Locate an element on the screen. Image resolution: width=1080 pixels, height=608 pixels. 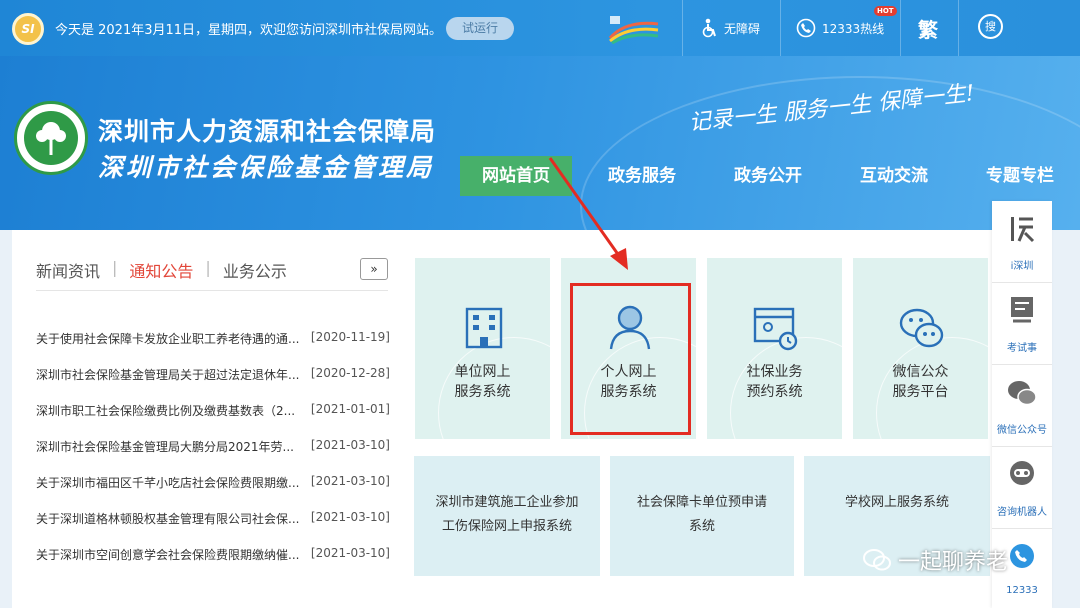
calendar-clock-icon is located at coordinates (775, 329).